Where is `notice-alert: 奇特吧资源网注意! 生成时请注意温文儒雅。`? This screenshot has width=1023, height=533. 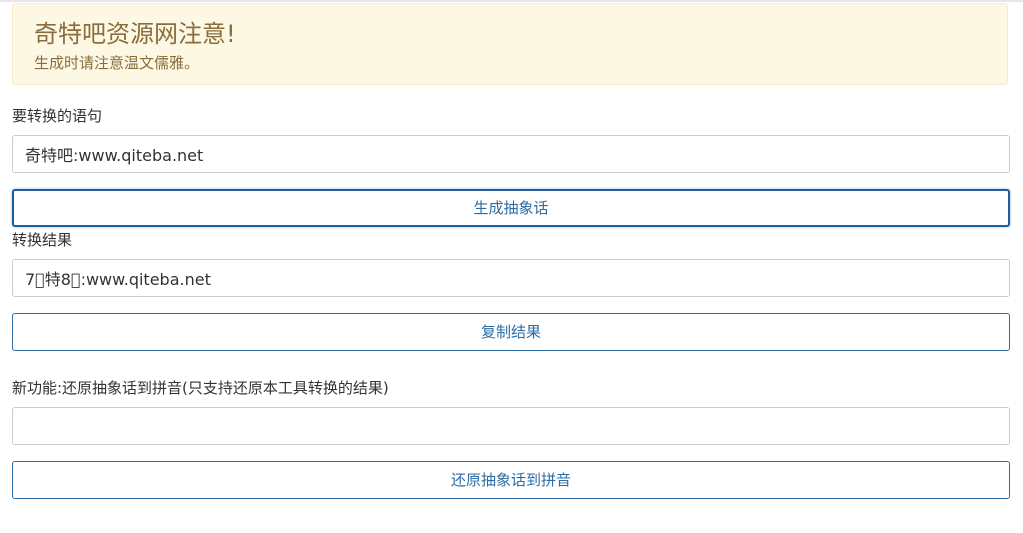 notice-alert: 奇特吧资源网注意! 生成时请注意温文儒雅。 is located at coordinates (510, 44).